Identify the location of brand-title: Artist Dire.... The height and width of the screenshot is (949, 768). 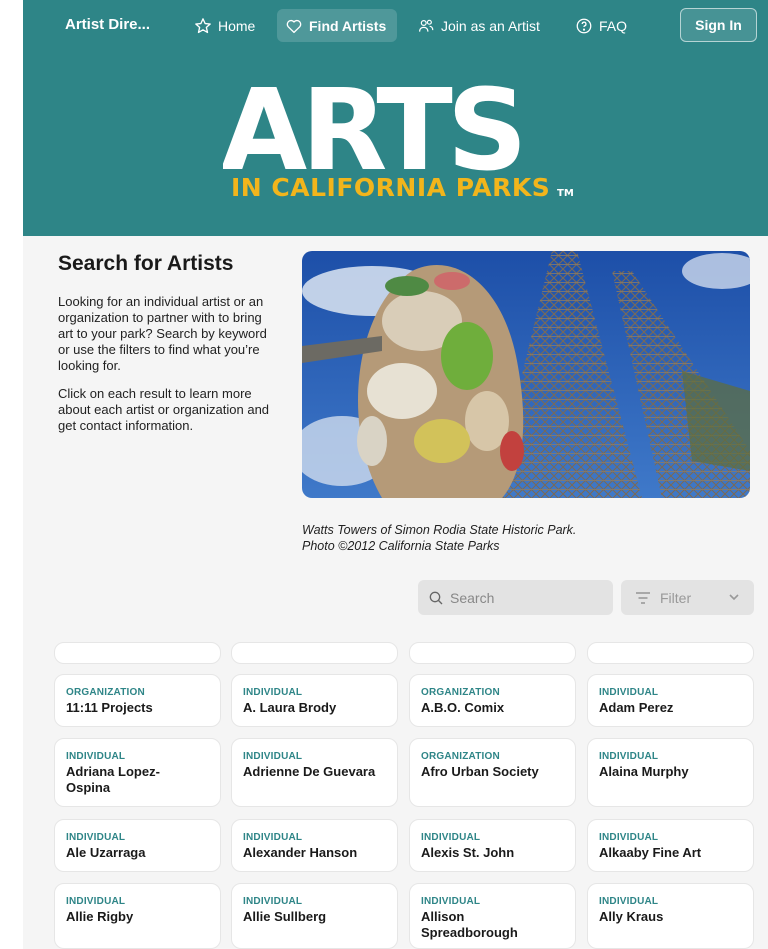
(107, 24).